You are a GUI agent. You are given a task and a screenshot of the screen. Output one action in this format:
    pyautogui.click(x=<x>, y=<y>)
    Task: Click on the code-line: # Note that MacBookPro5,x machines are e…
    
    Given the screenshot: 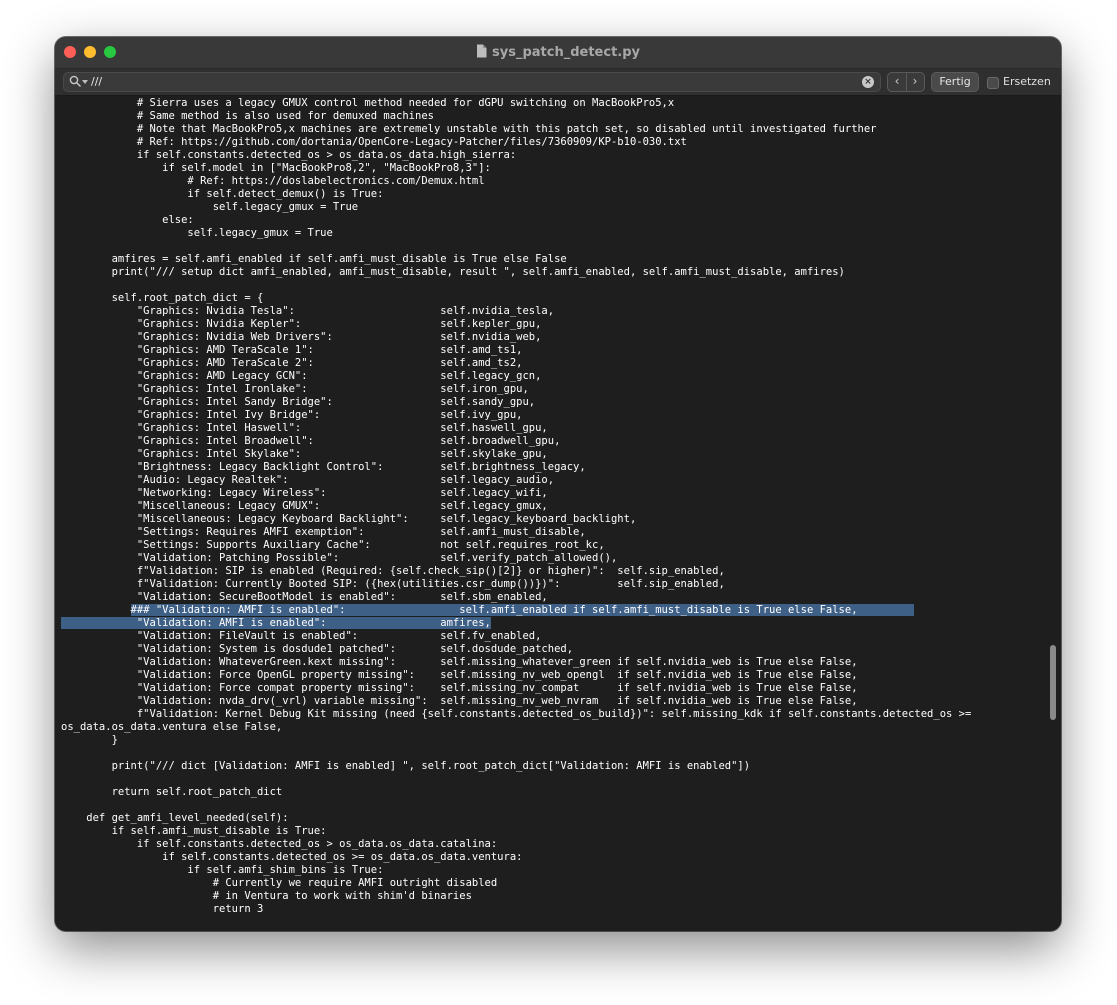 What is the action you would take?
    pyautogui.click(x=516, y=129)
    